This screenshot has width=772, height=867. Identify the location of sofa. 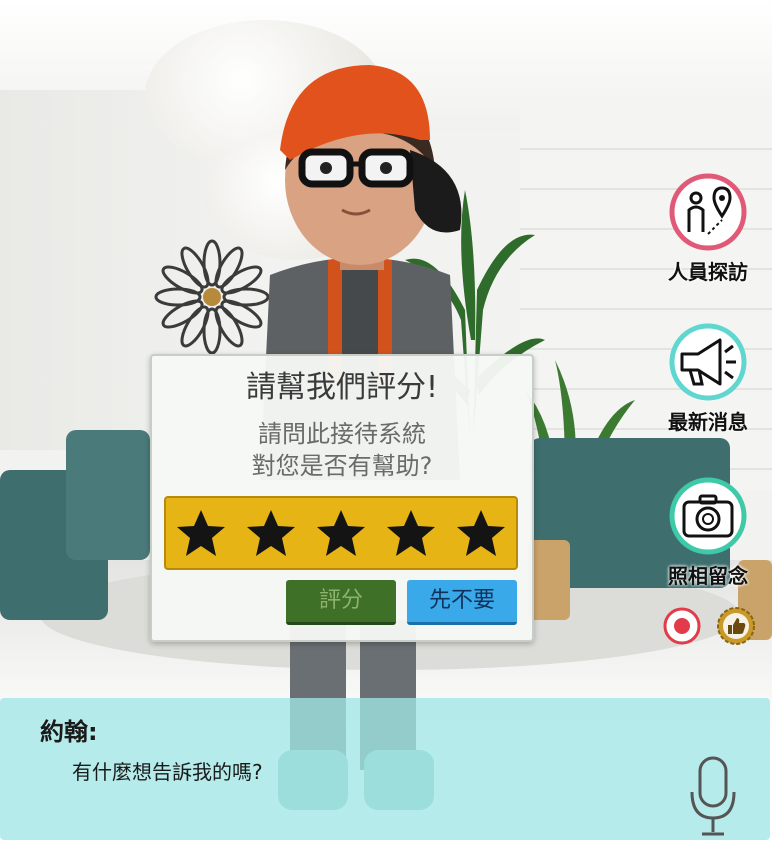
(108, 495).